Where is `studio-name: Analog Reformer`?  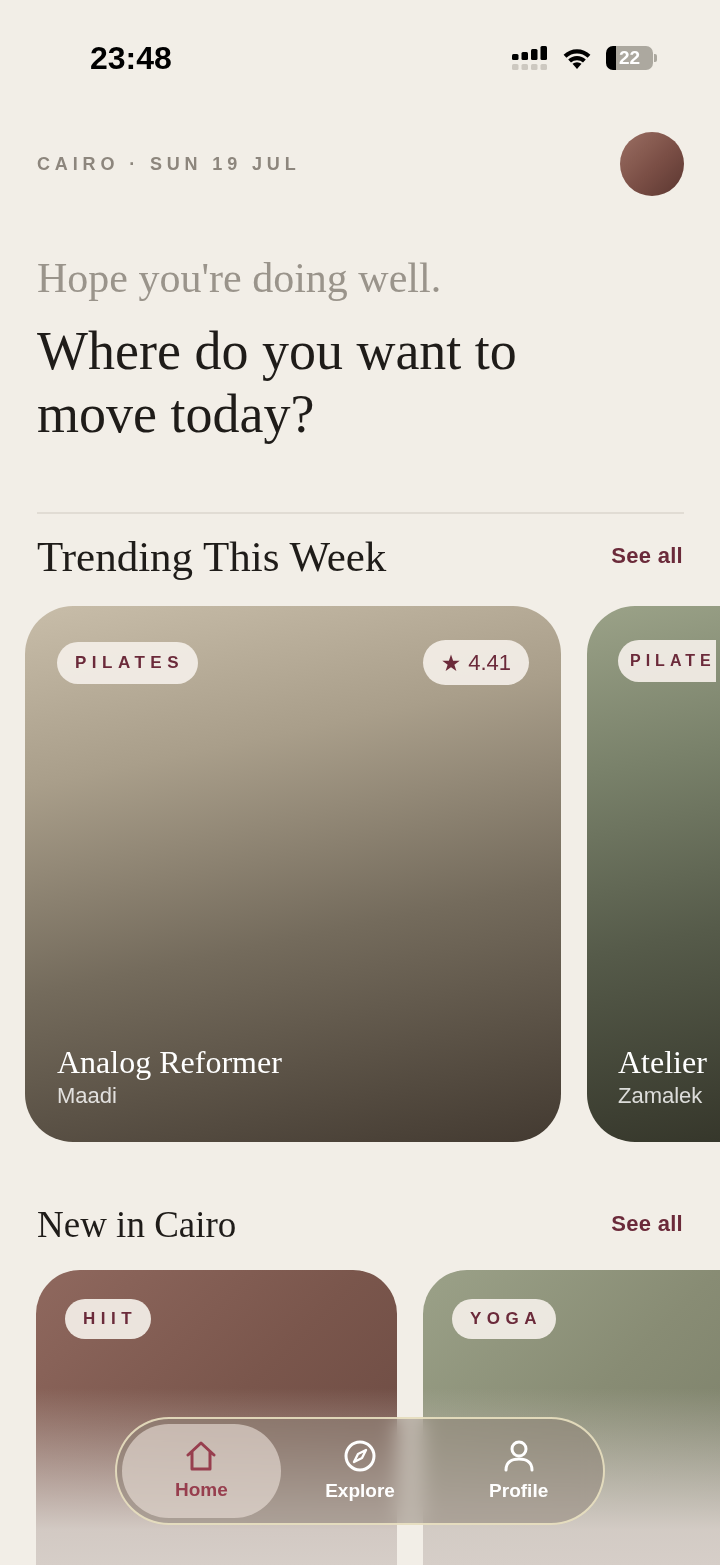 studio-name: Analog Reformer is located at coordinates (170, 1062).